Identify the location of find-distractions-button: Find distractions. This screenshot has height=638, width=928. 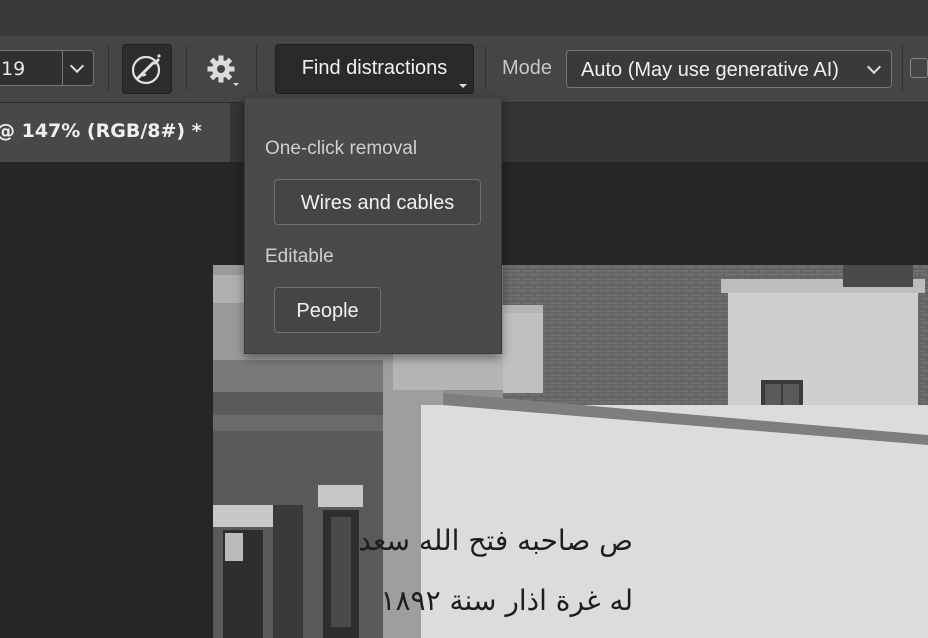
(374, 69).